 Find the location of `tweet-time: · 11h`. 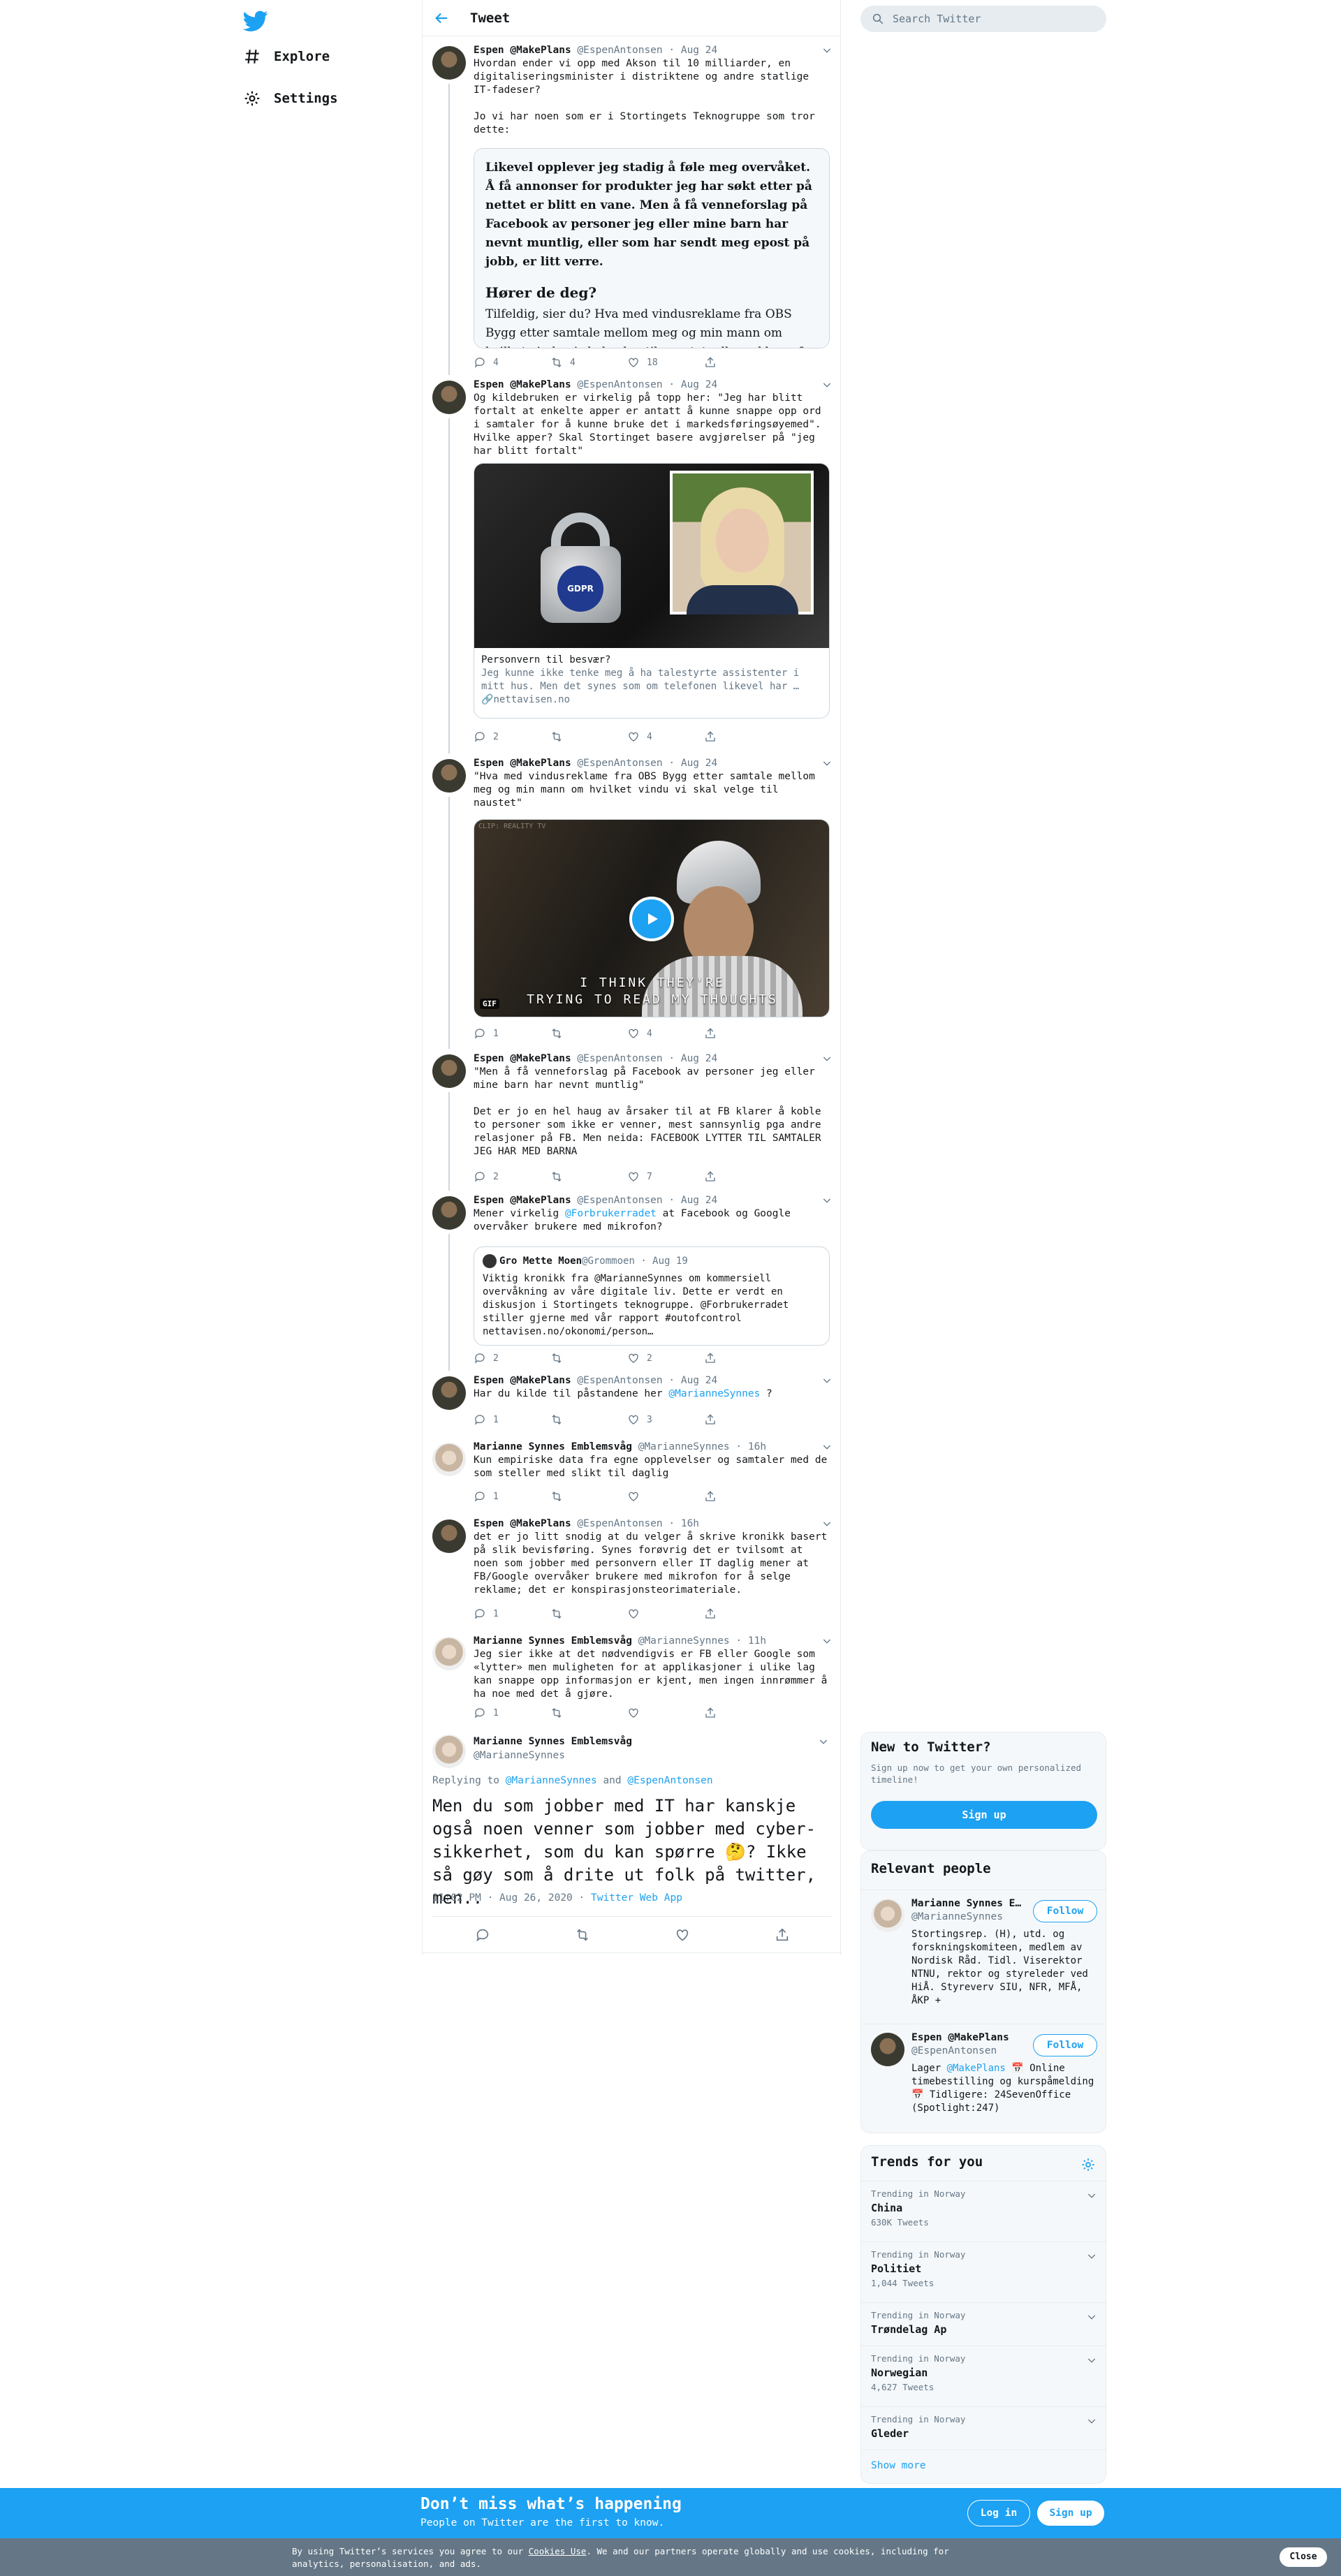

tweet-time: · 11h is located at coordinates (751, 1641).